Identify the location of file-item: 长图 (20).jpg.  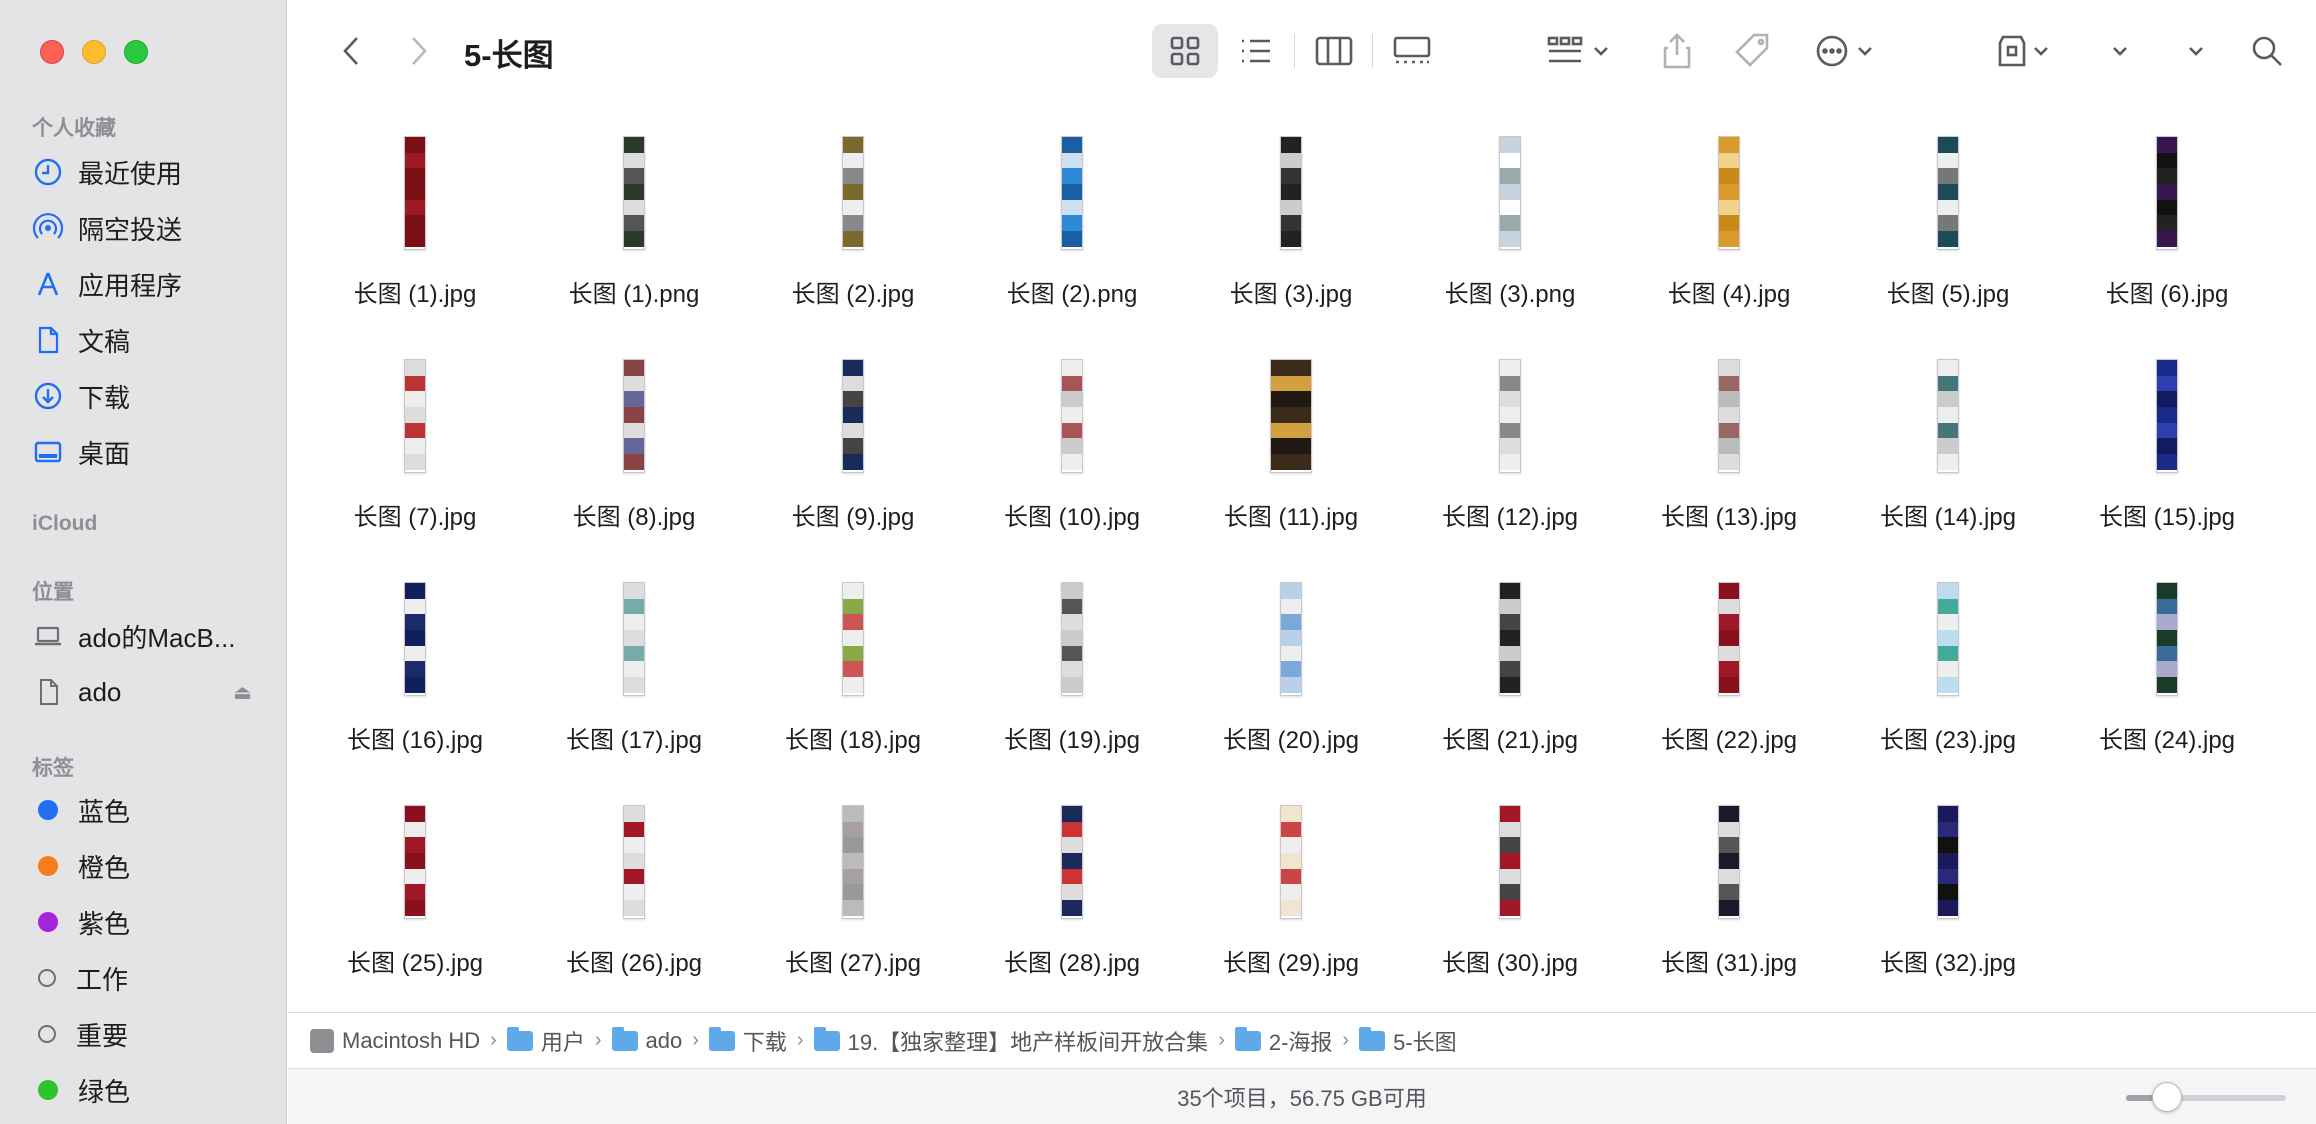
(1291, 676).